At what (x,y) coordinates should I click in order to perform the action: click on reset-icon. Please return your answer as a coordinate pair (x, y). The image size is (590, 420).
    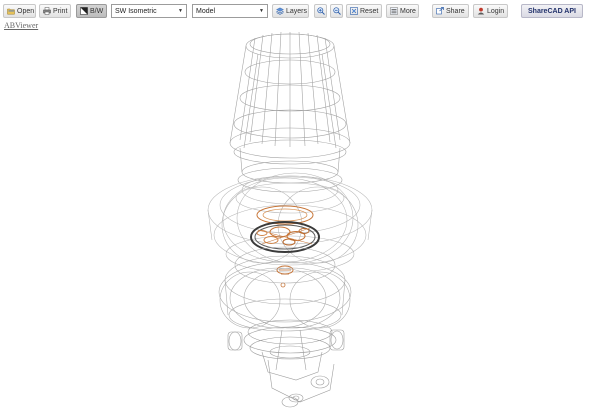
    Looking at the image, I should click on (354, 11).